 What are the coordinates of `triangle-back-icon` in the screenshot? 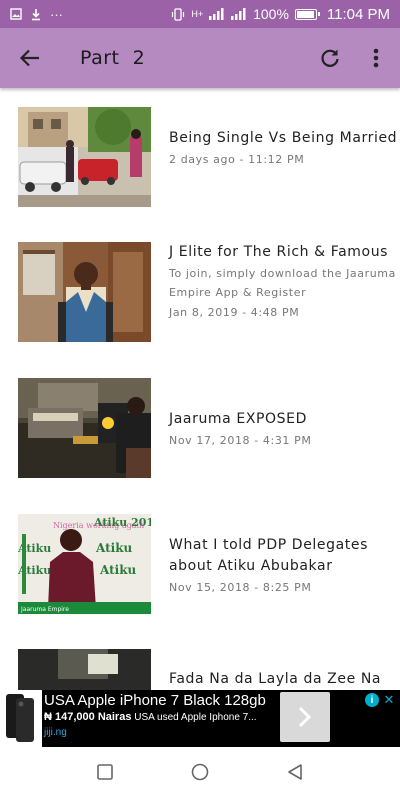 It's located at (295, 771).